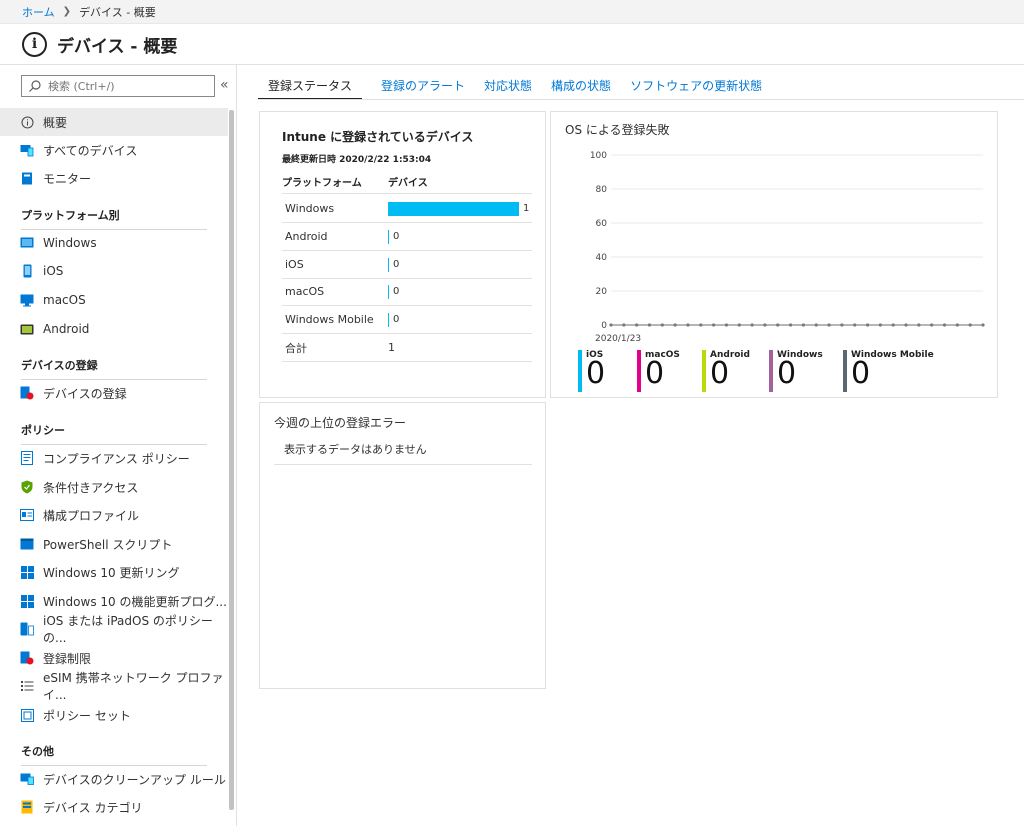 This screenshot has height=826, width=1024. What do you see at coordinates (720, 373) in the screenshot?
I see `legend-series-total: 0` at bounding box center [720, 373].